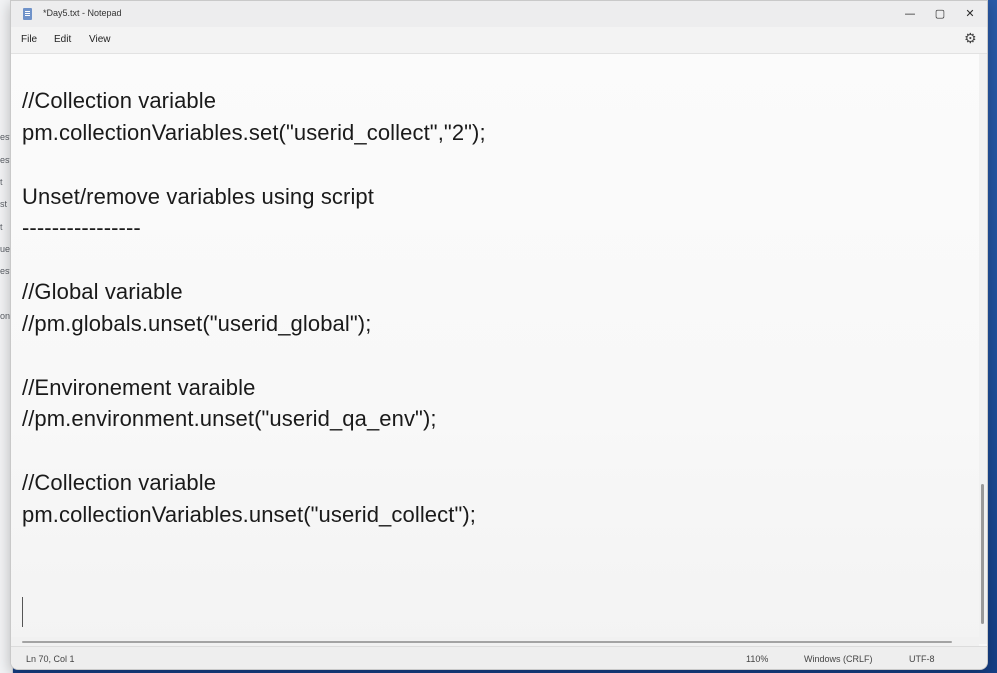  What do you see at coordinates (499, 14) in the screenshot?
I see `title-bar: *Day5.txt - Notepad — ▢ ✕` at bounding box center [499, 14].